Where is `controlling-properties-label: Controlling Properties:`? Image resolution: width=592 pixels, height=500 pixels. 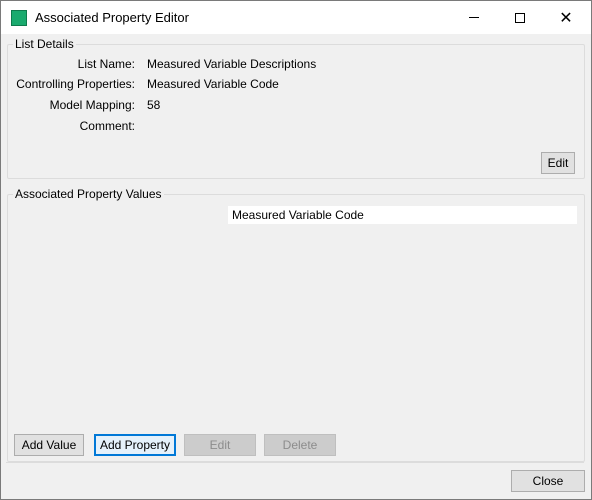 controlling-properties-label: Controlling Properties: is located at coordinates (75, 84).